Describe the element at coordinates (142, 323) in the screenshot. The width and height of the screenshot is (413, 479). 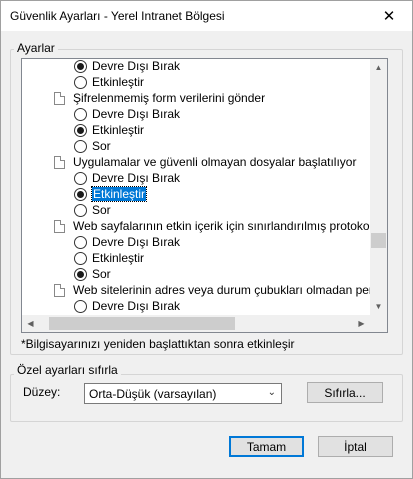
I see `horizontal-scroll-thumb` at that location.